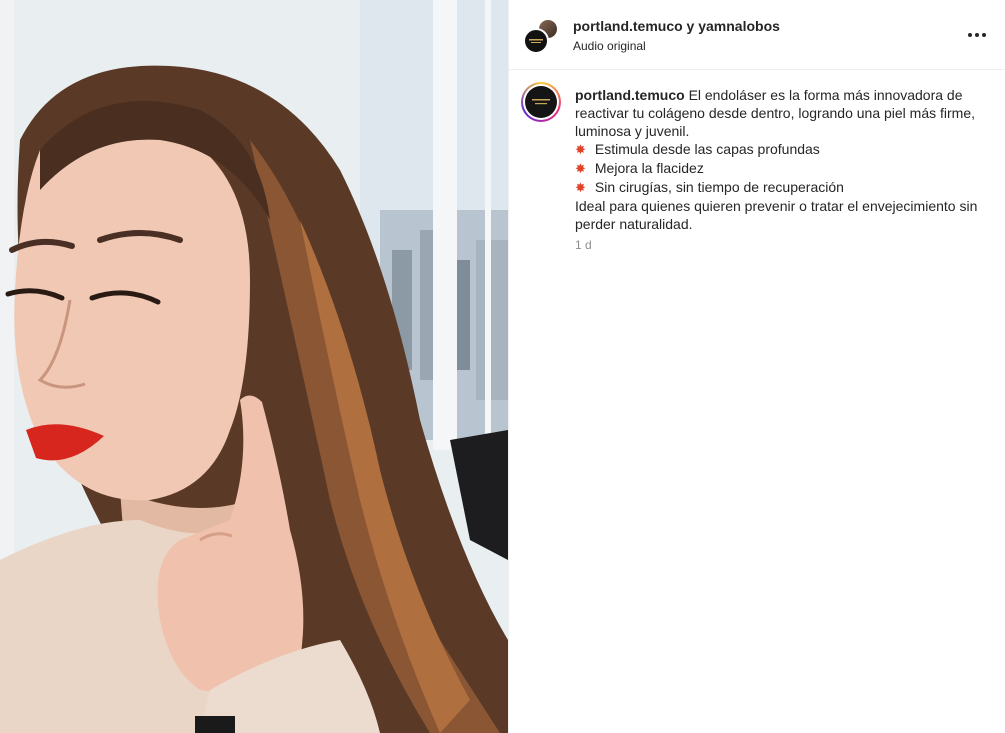 The image size is (1005, 733). I want to click on caption-bullet: ✸ Mejora la flacidez, so click(639, 168).